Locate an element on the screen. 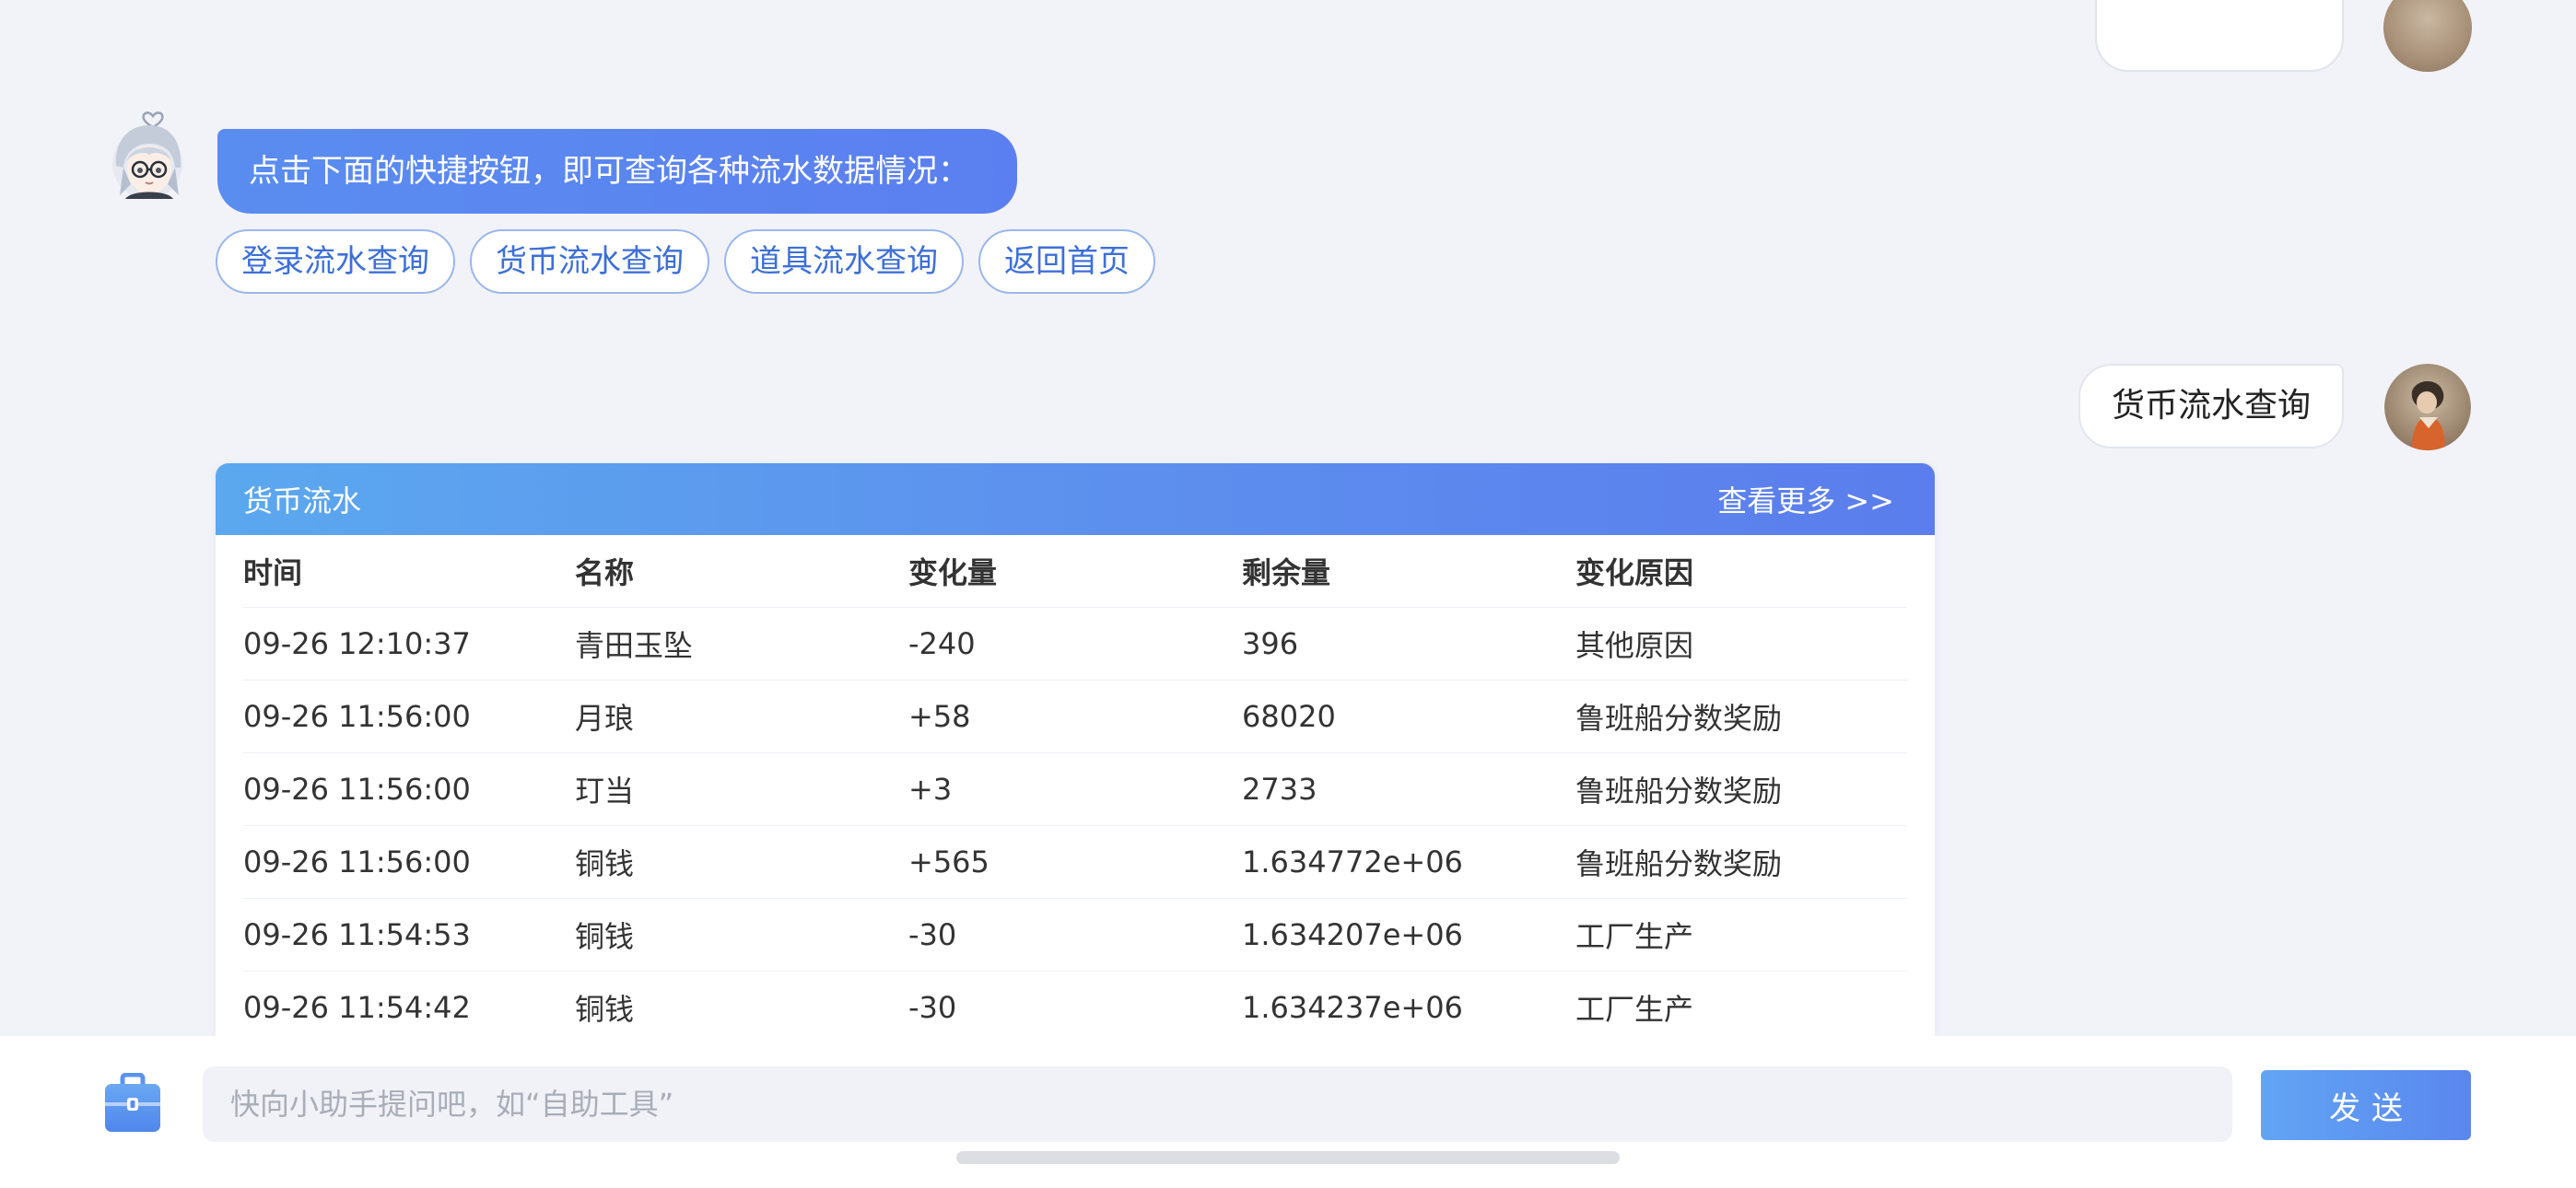  table-row: 09-26 11:56:00 玎当 +3 2733 鲁班船分数奖励 is located at coordinates (1075, 789).